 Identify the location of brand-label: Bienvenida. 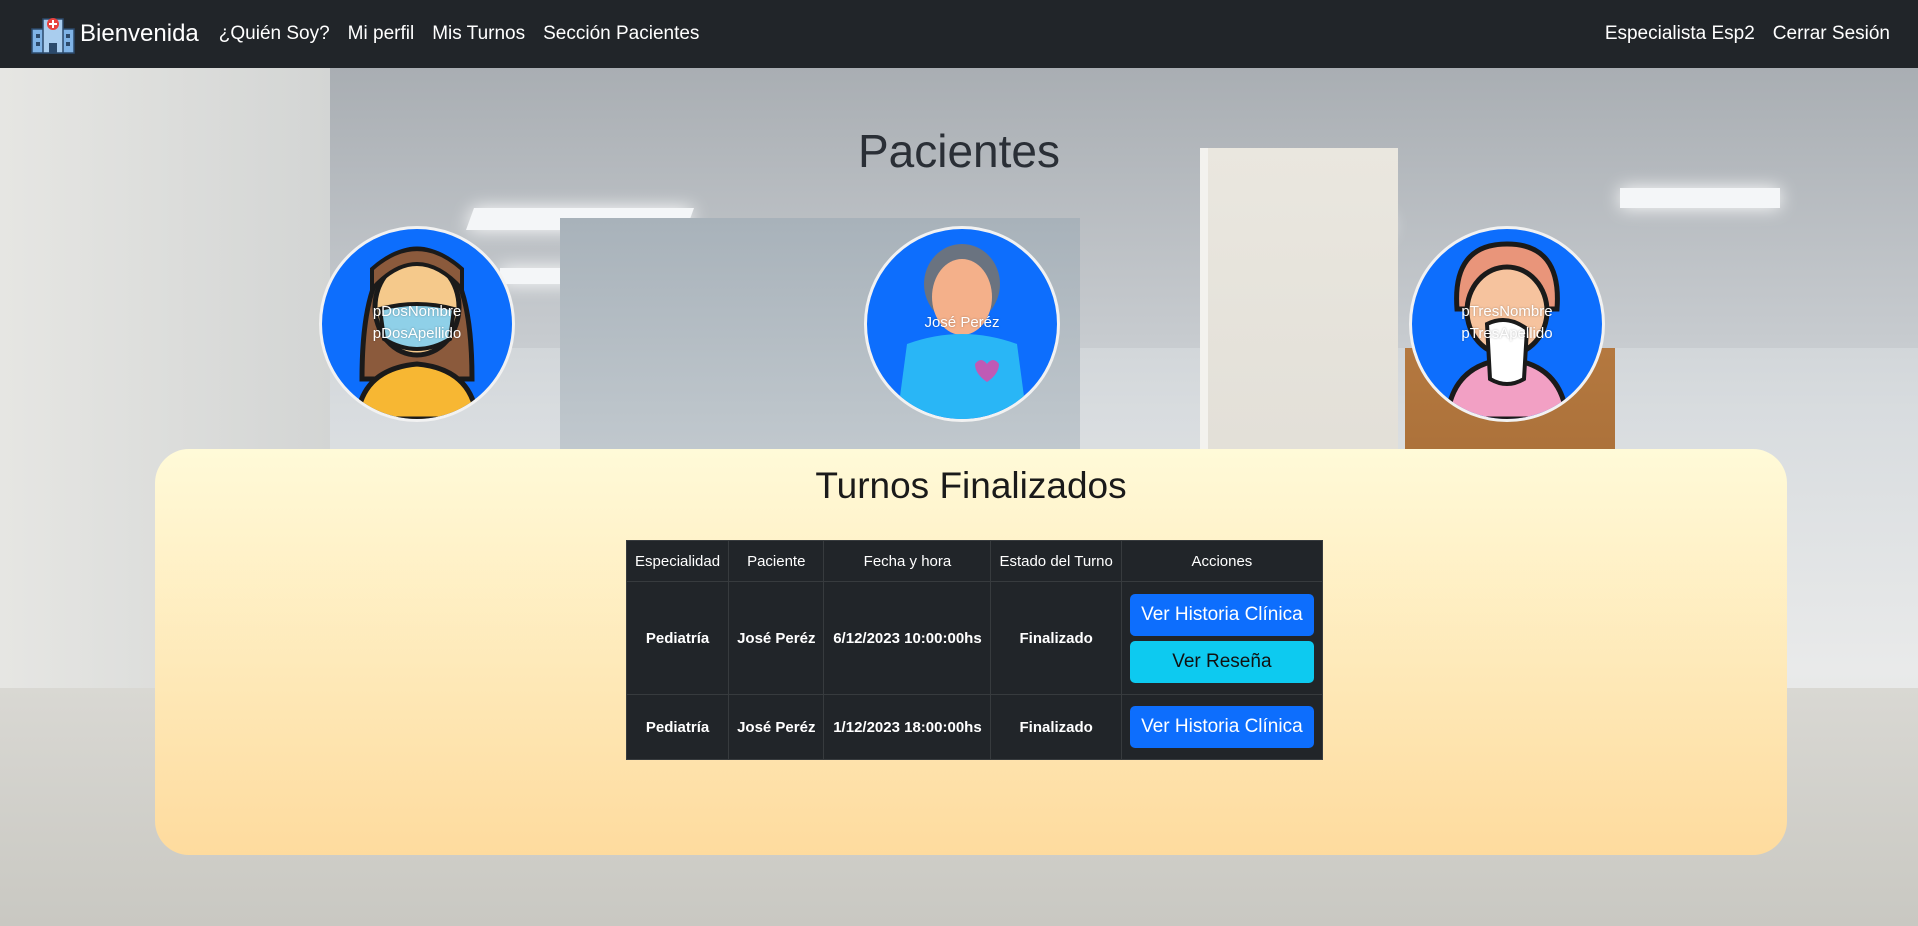
(139, 33).